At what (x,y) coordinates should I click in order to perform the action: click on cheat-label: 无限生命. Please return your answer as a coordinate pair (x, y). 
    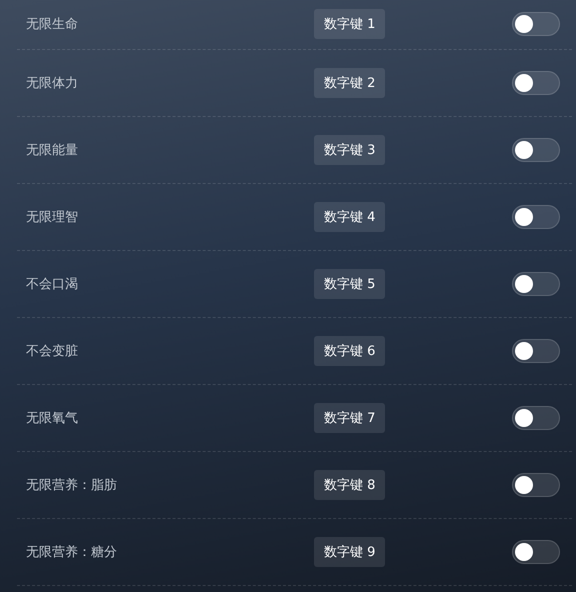
    Looking at the image, I should click on (52, 24).